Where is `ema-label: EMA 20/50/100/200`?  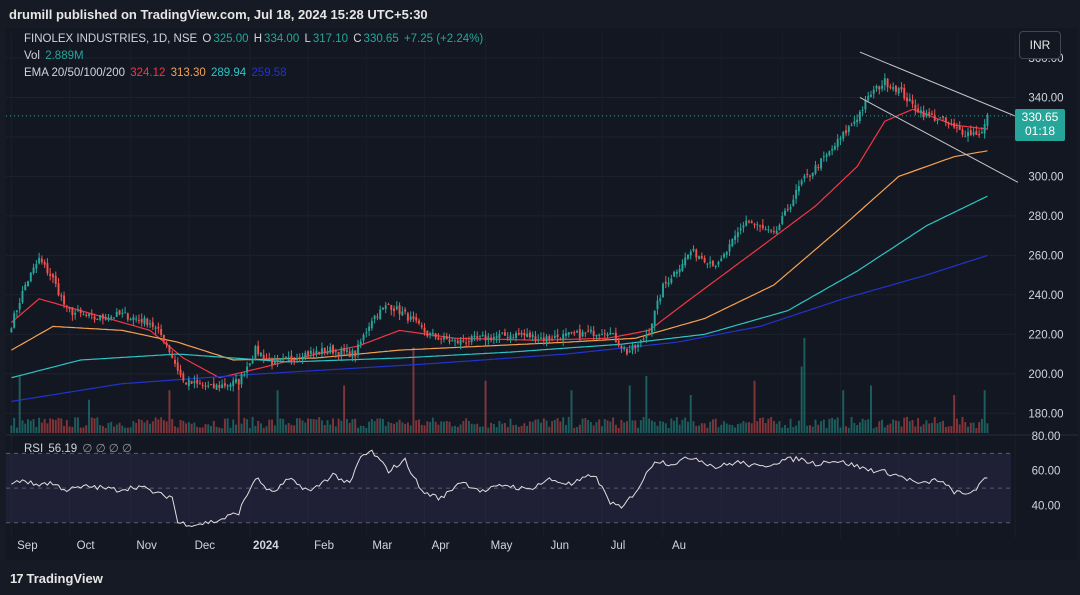
ema-label: EMA 20/50/100/200 is located at coordinates (74, 73).